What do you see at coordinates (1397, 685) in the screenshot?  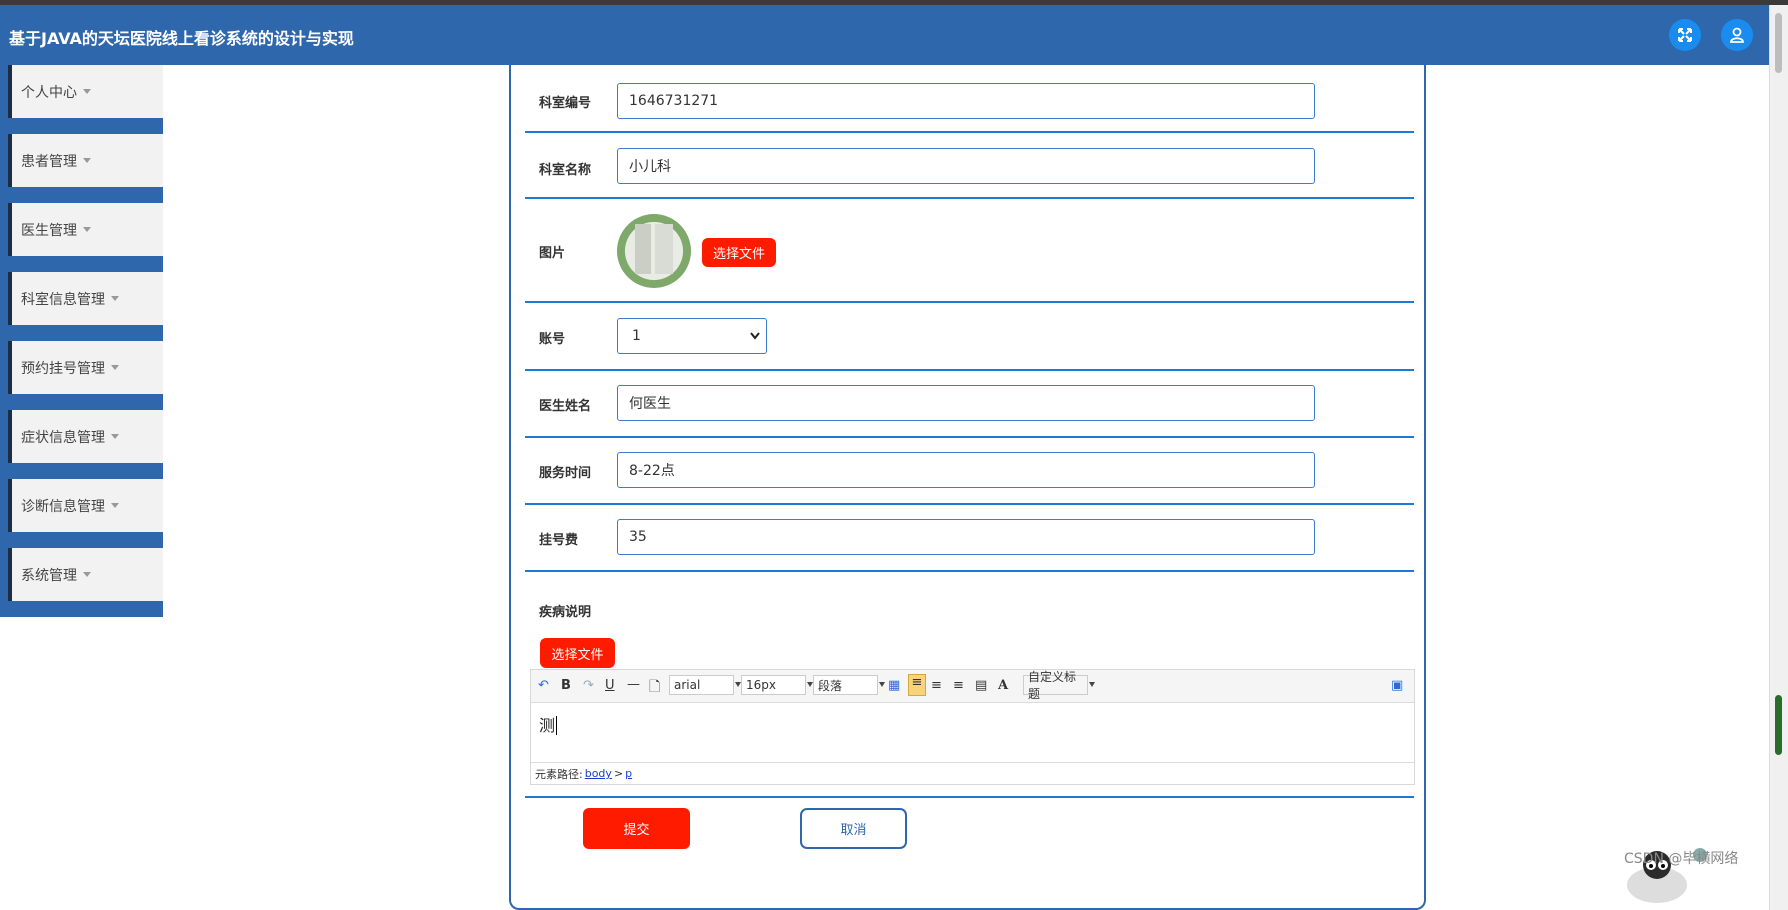 I see `fullscreen-editor-icon: ▣` at bounding box center [1397, 685].